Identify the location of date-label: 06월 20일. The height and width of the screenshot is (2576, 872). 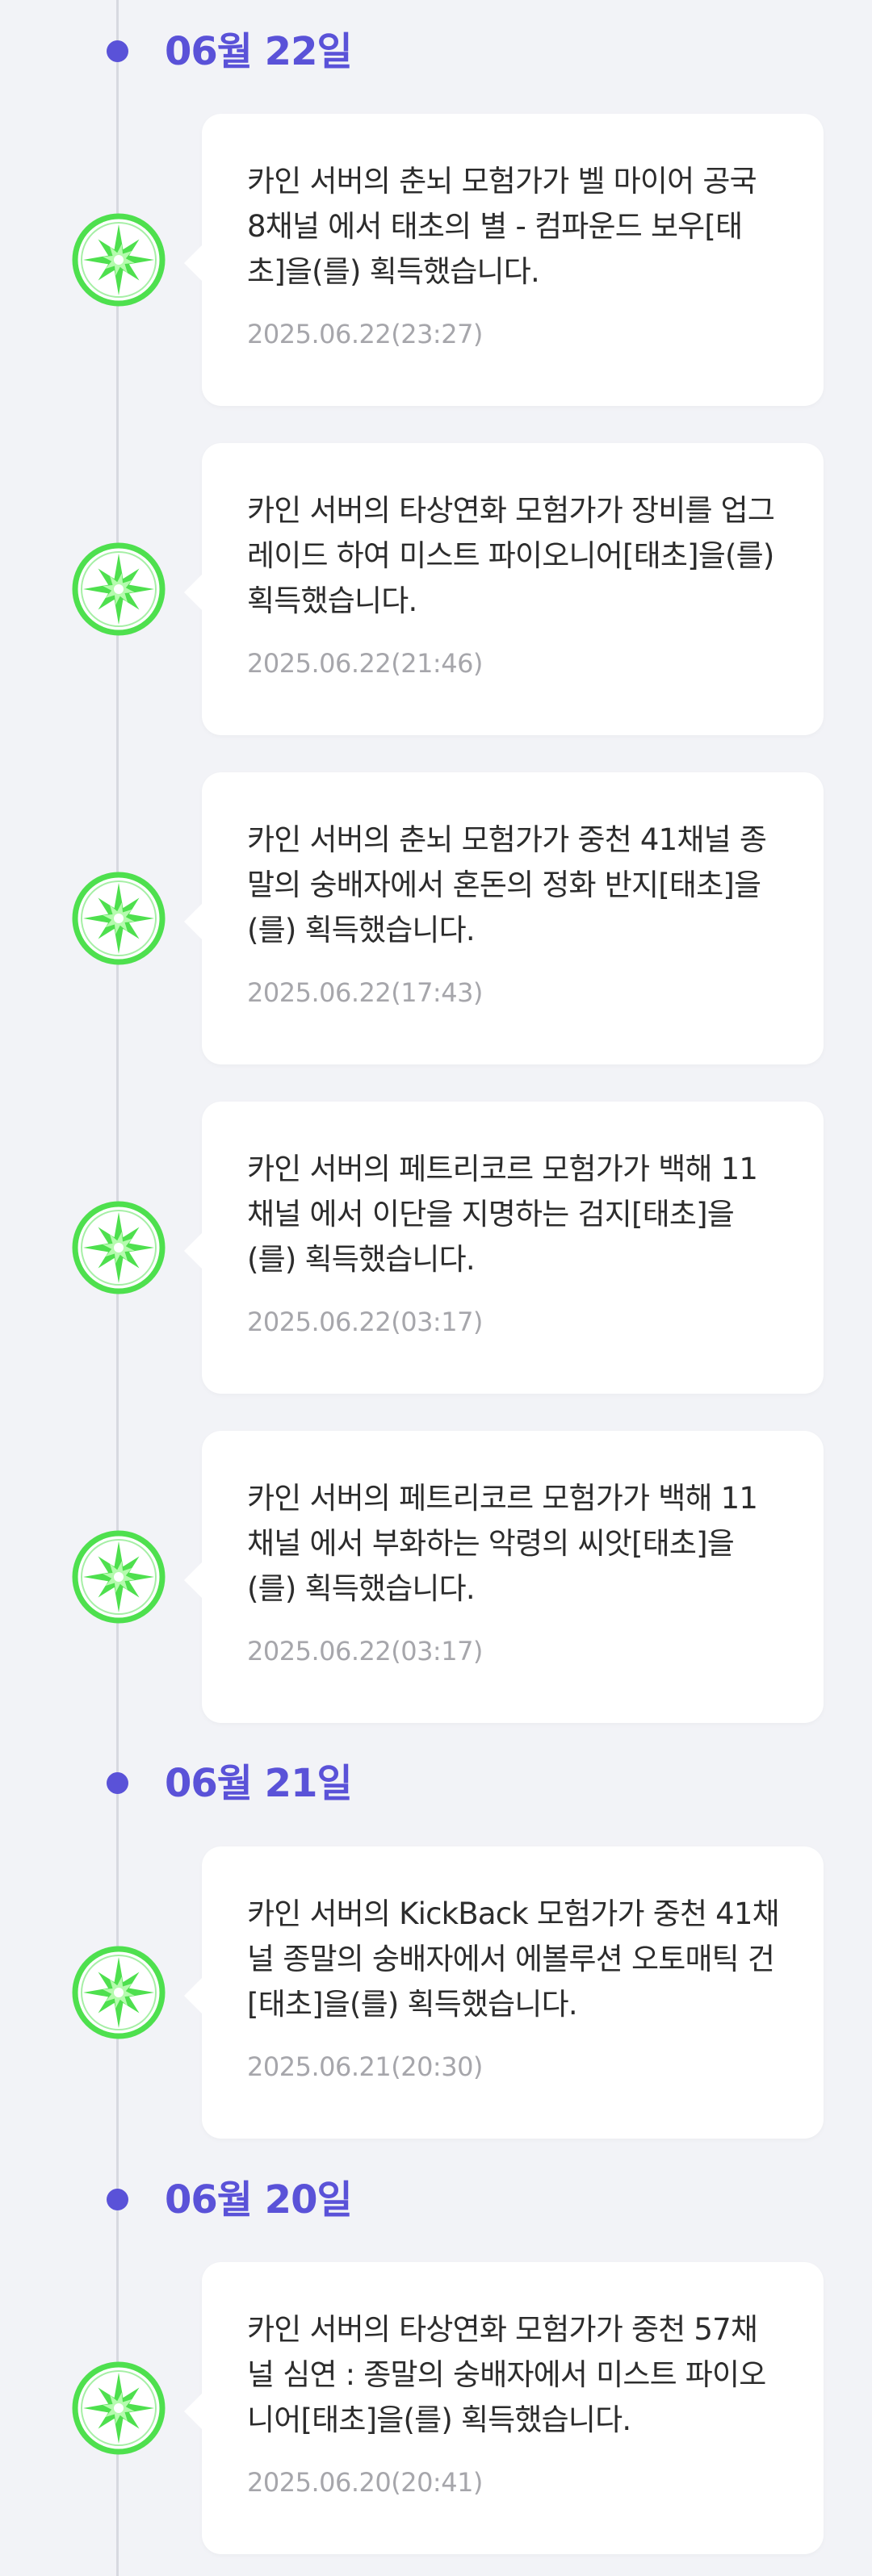
(259, 2200).